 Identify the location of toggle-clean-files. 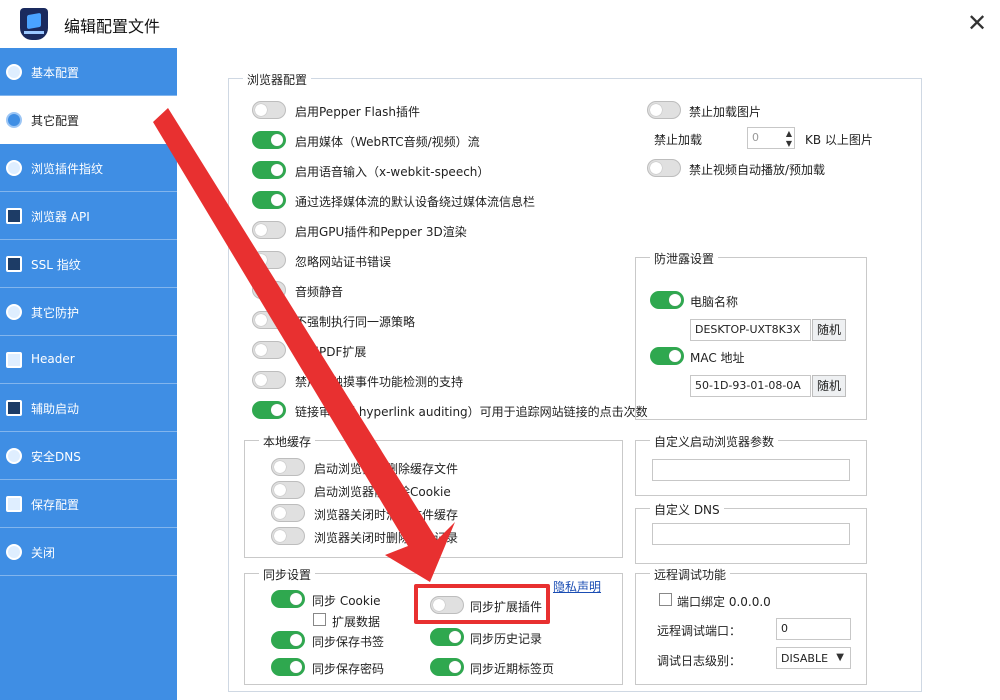
(288, 513).